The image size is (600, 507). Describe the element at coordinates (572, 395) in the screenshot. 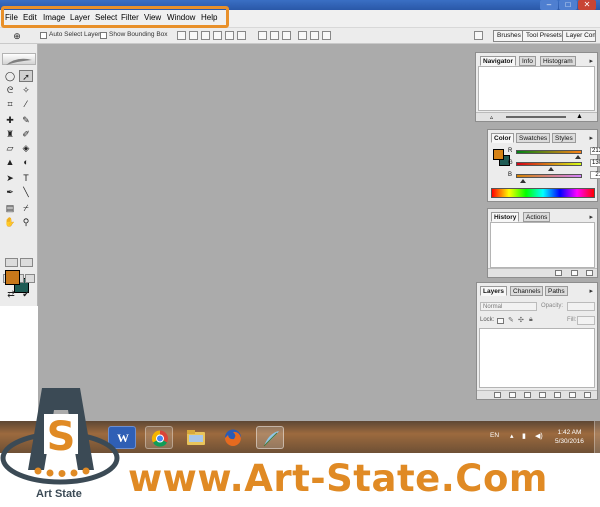

I see `new-layer-icon` at that location.